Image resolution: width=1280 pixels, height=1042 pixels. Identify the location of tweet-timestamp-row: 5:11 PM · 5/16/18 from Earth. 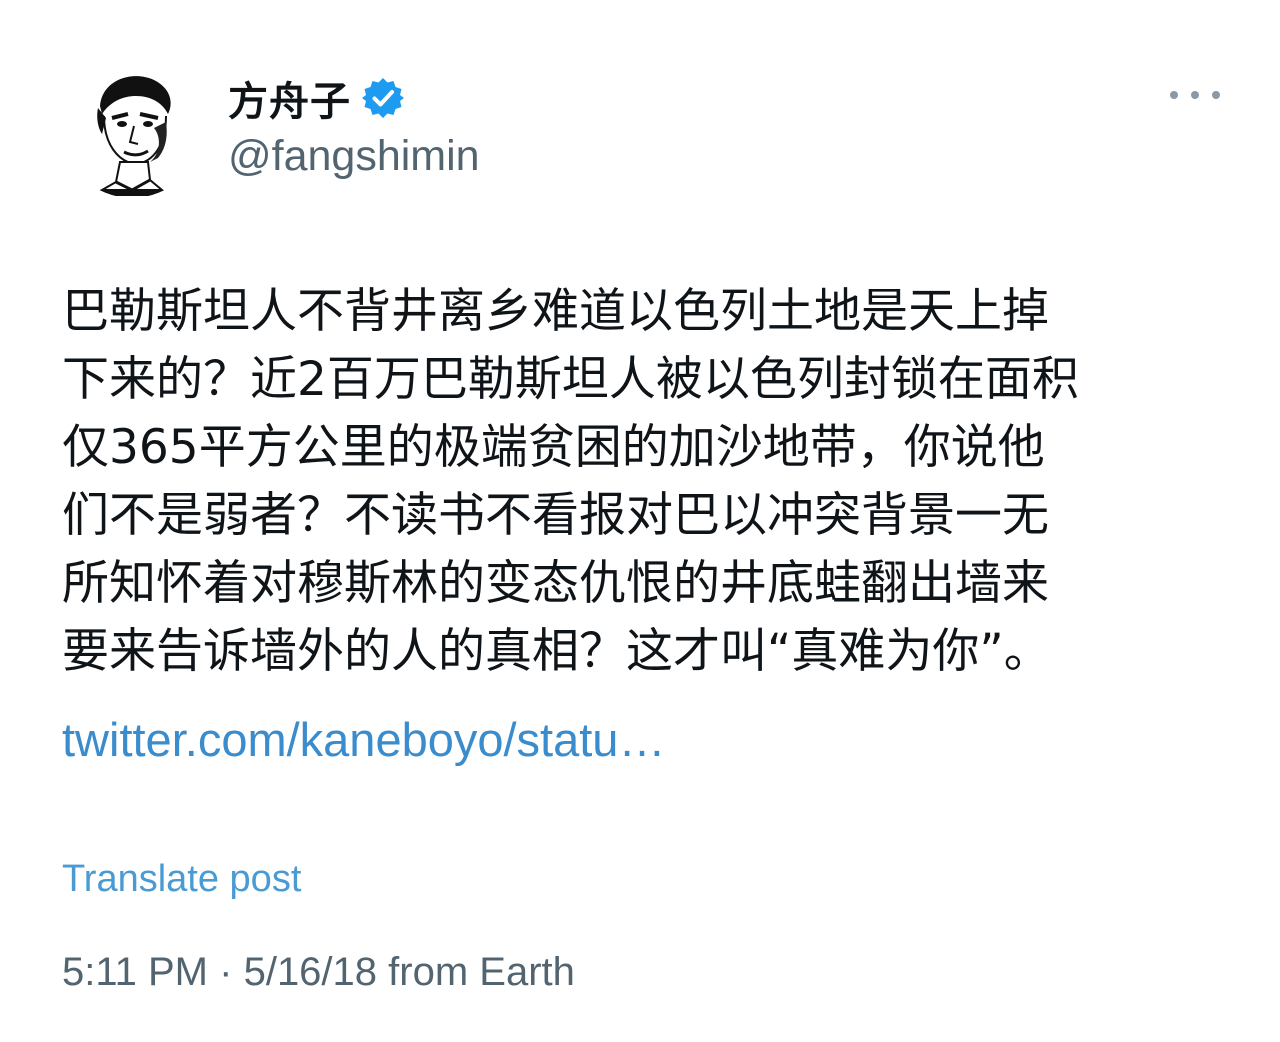
(318, 972).